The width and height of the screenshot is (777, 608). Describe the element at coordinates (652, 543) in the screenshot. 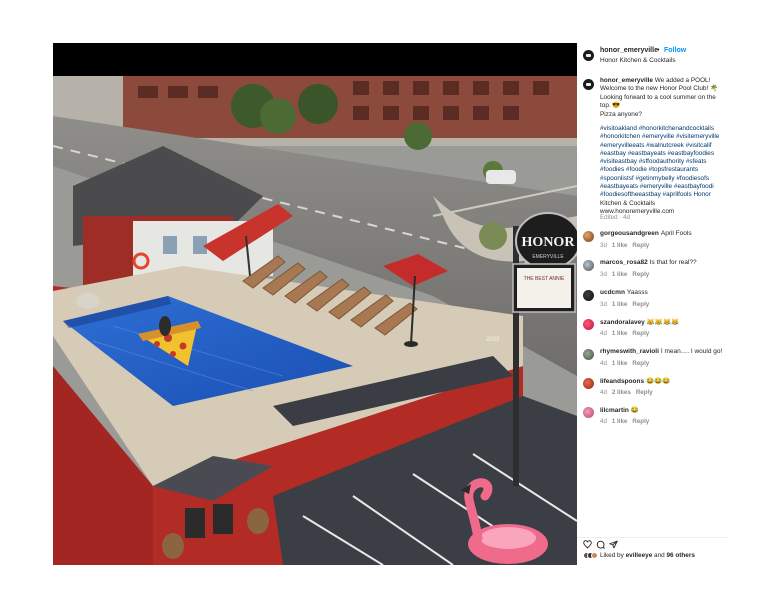

I see `post-actions` at that location.